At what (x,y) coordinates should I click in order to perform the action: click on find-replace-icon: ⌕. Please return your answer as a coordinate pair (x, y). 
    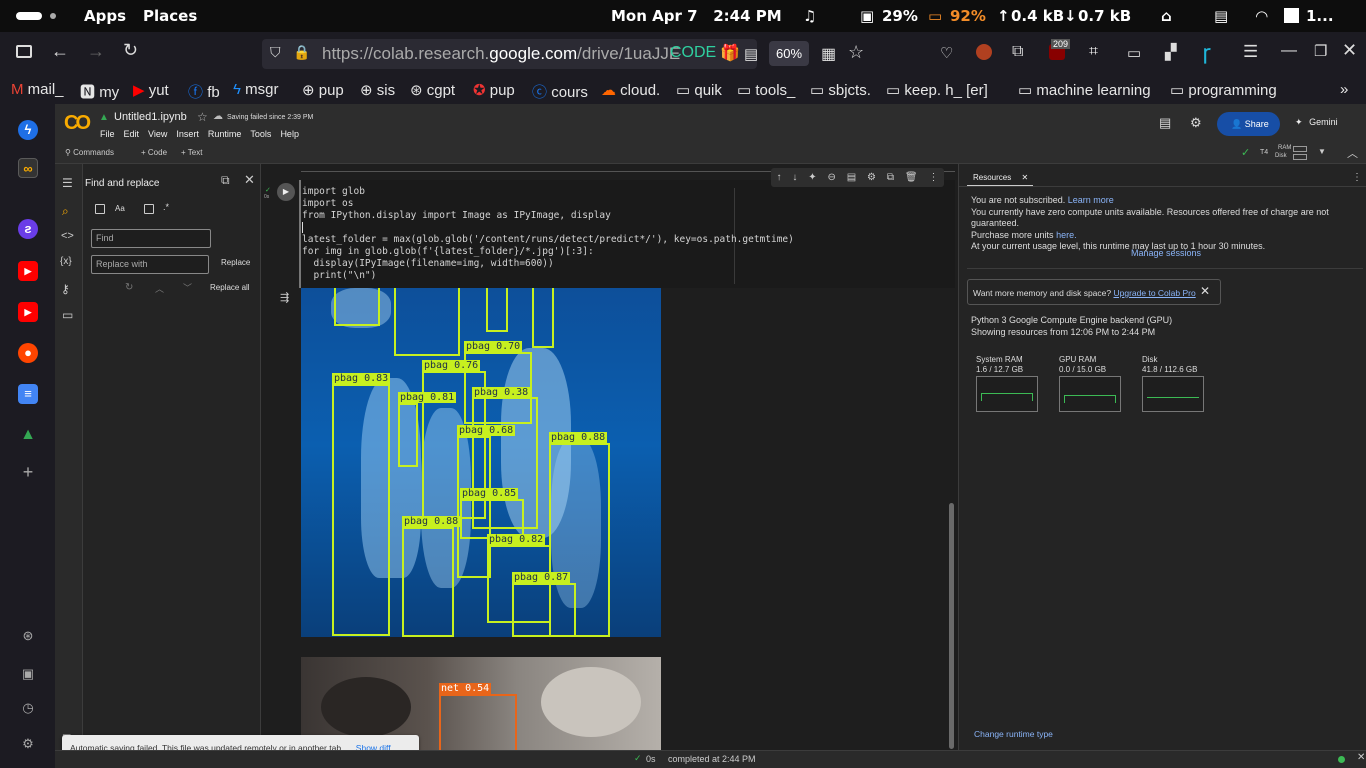
    Looking at the image, I should click on (65, 211).